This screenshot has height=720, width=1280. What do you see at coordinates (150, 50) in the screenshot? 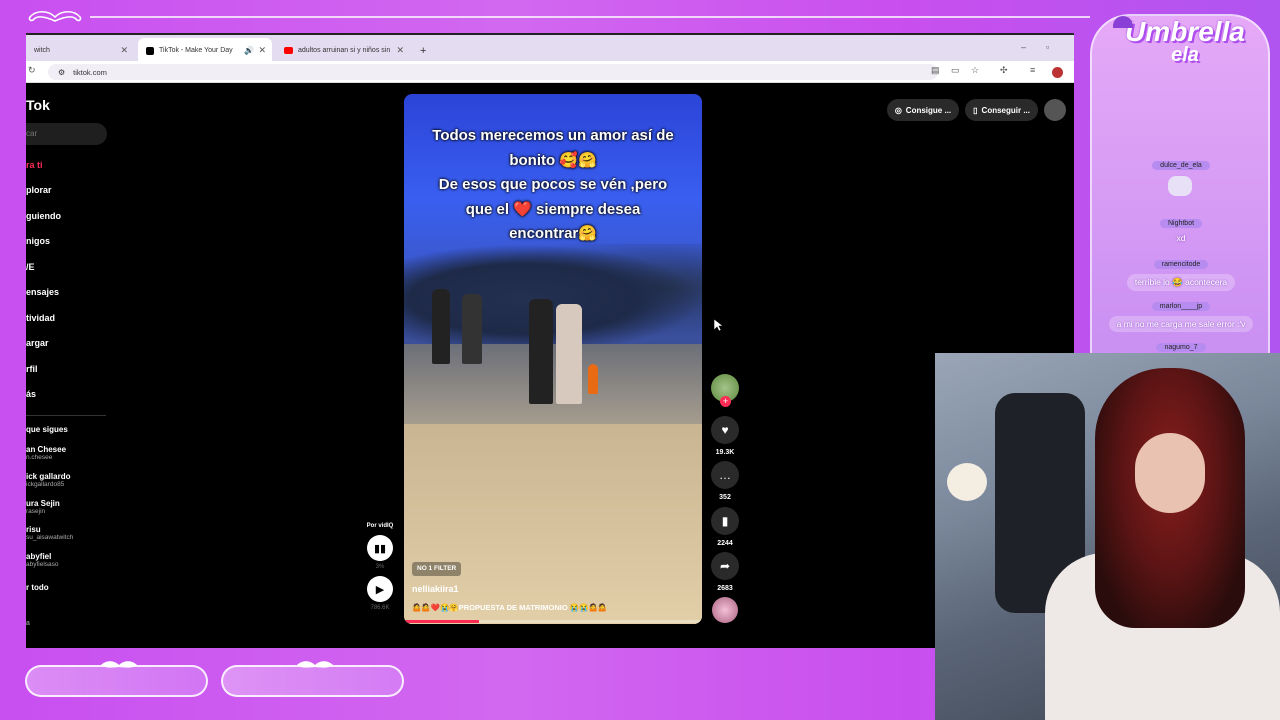
I see `tiktok-icon` at bounding box center [150, 50].